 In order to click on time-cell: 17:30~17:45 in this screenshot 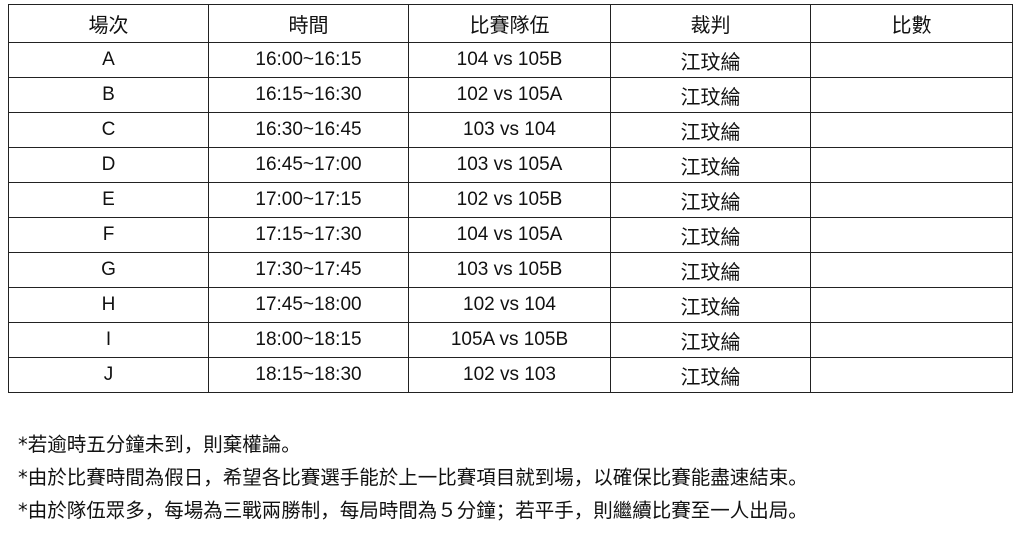, I will do `click(308, 270)`.